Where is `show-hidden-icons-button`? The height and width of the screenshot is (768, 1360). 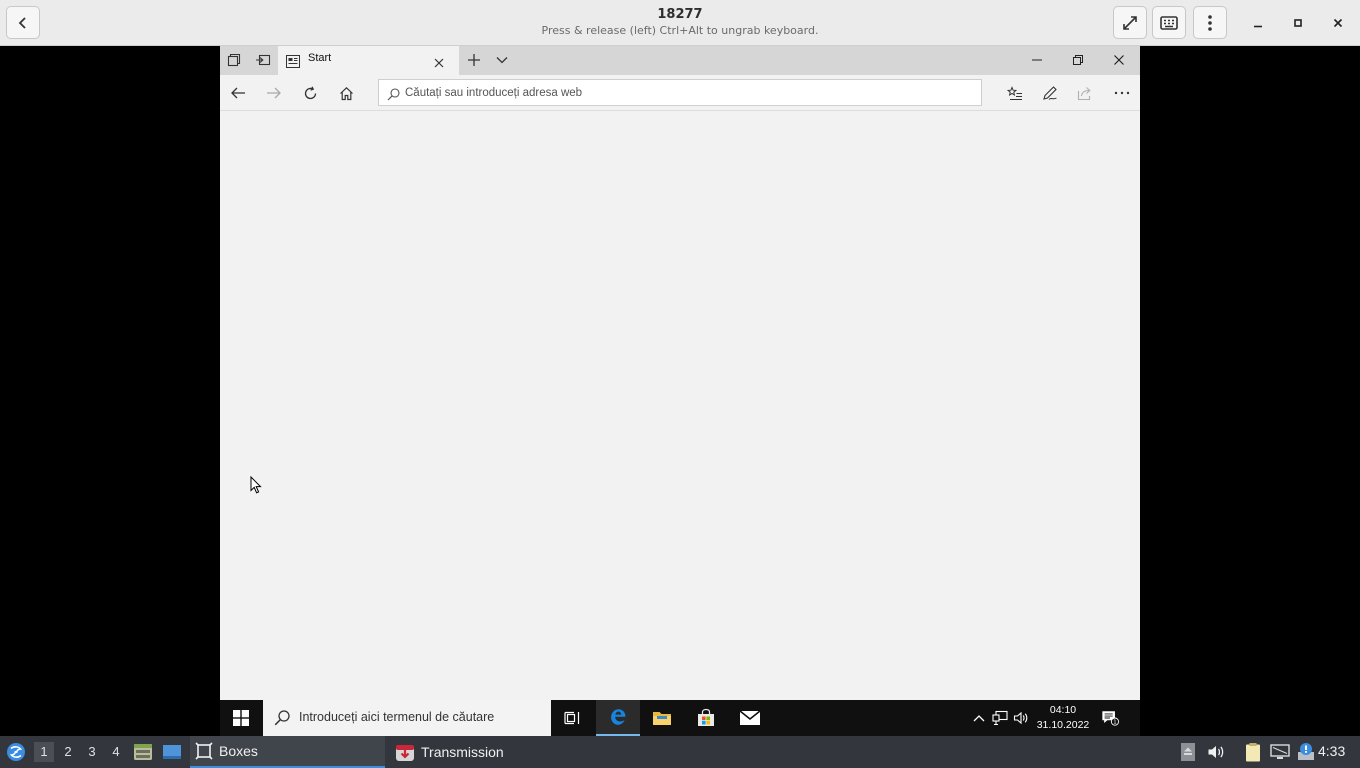 show-hidden-icons-button is located at coordinates (979, 718).